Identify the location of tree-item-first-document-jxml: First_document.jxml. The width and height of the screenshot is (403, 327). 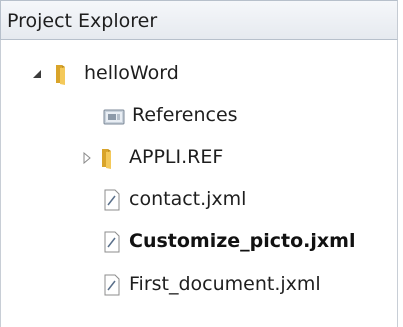
(198, 285).